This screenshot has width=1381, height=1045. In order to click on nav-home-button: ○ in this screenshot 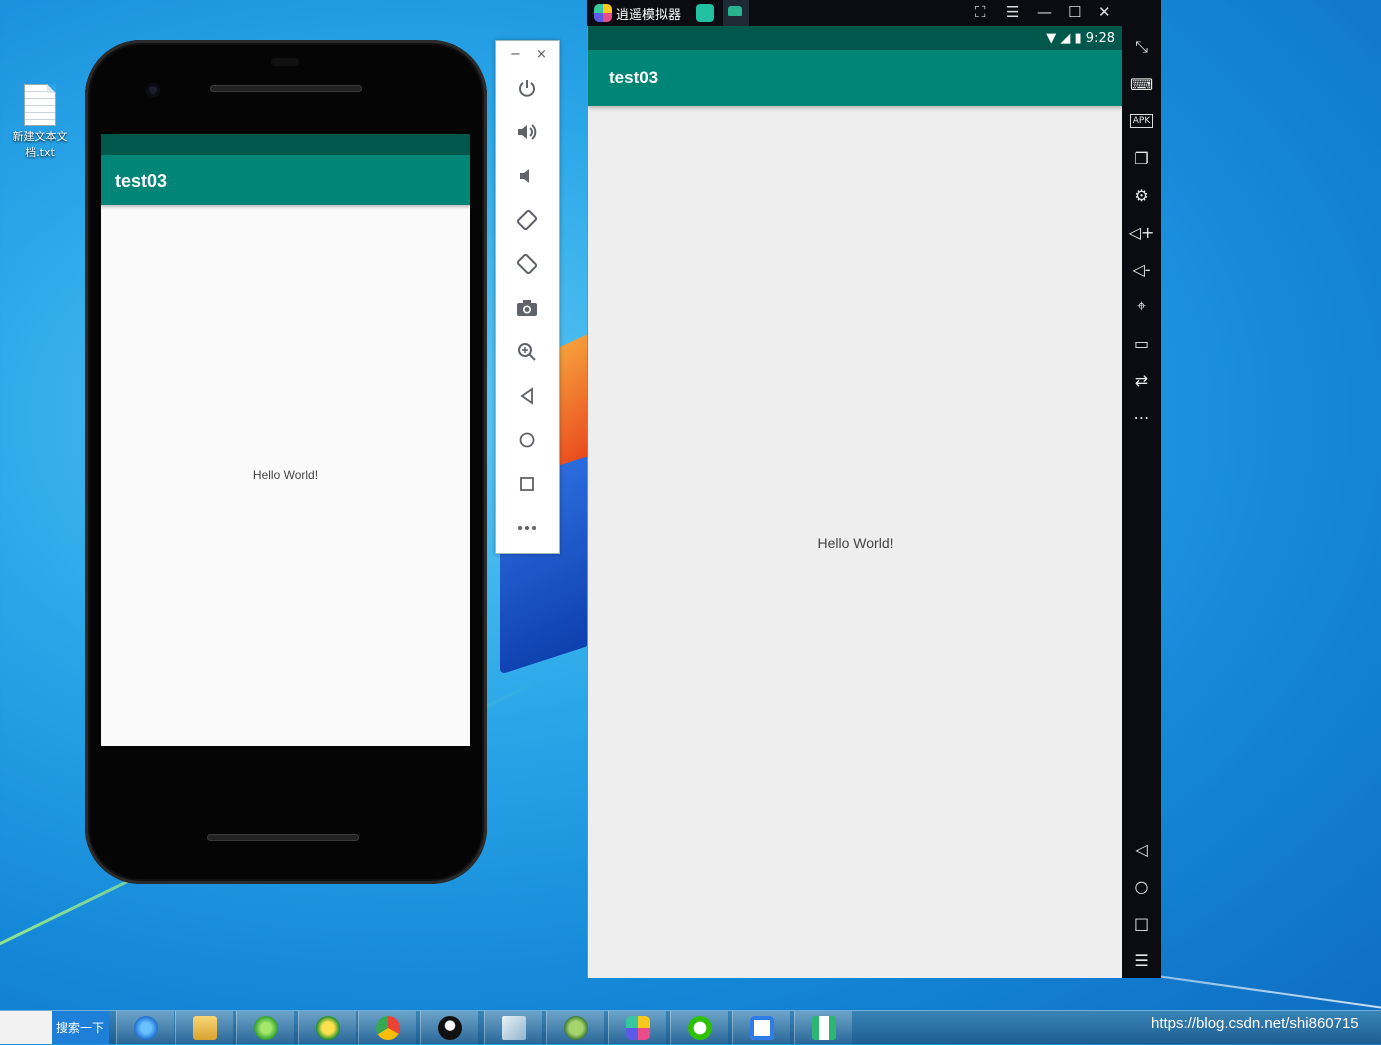, I will do `click(1141, 886)`.